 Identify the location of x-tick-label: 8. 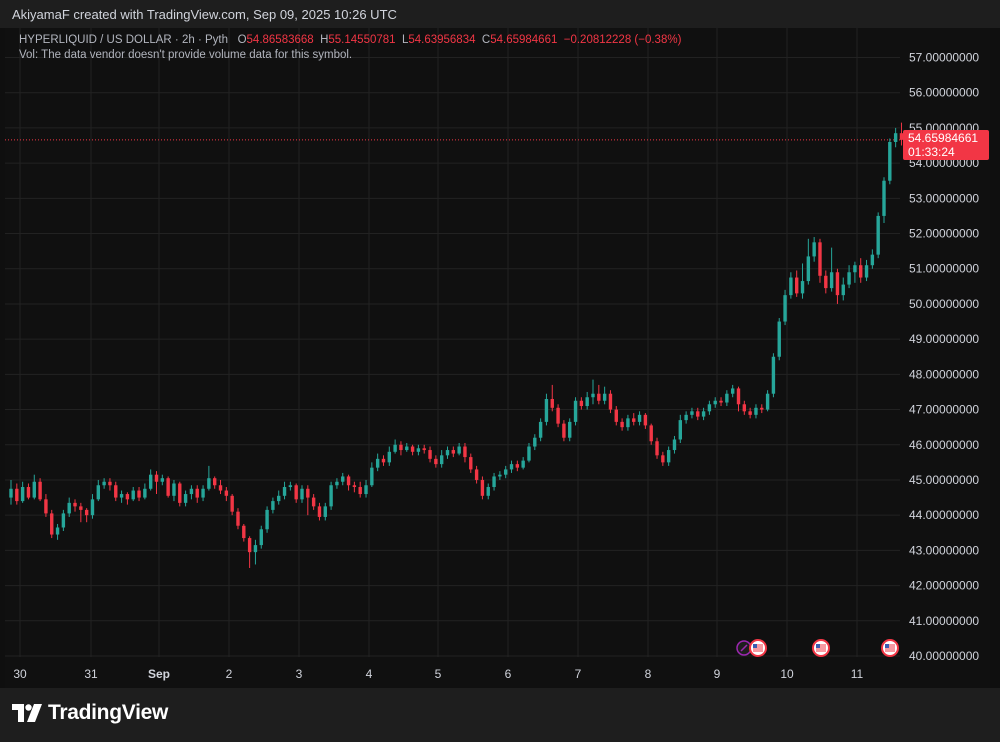
(648, 674).